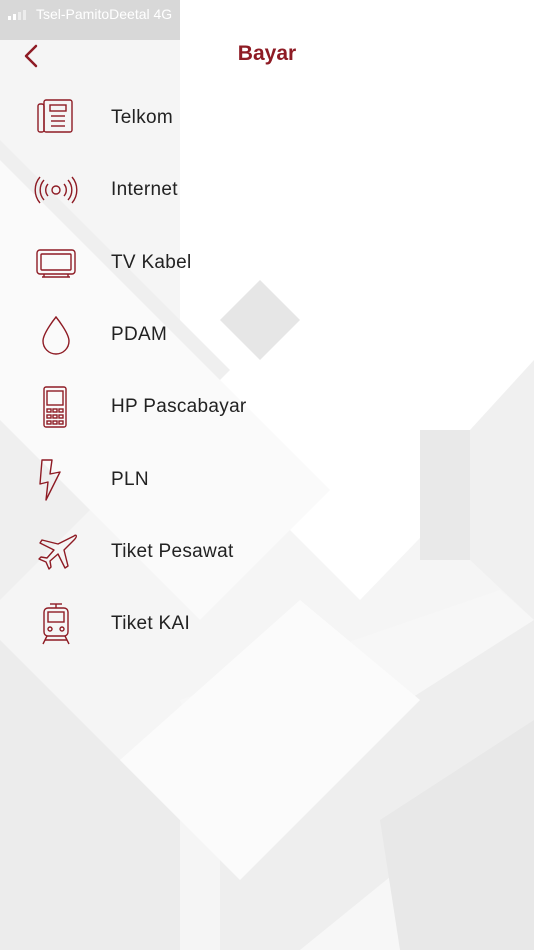 The width and height of the screenshot is (534, 950). Describe the element at coordinates (56, 335) in the screenshot. I see `water-drop-icon` at that location.